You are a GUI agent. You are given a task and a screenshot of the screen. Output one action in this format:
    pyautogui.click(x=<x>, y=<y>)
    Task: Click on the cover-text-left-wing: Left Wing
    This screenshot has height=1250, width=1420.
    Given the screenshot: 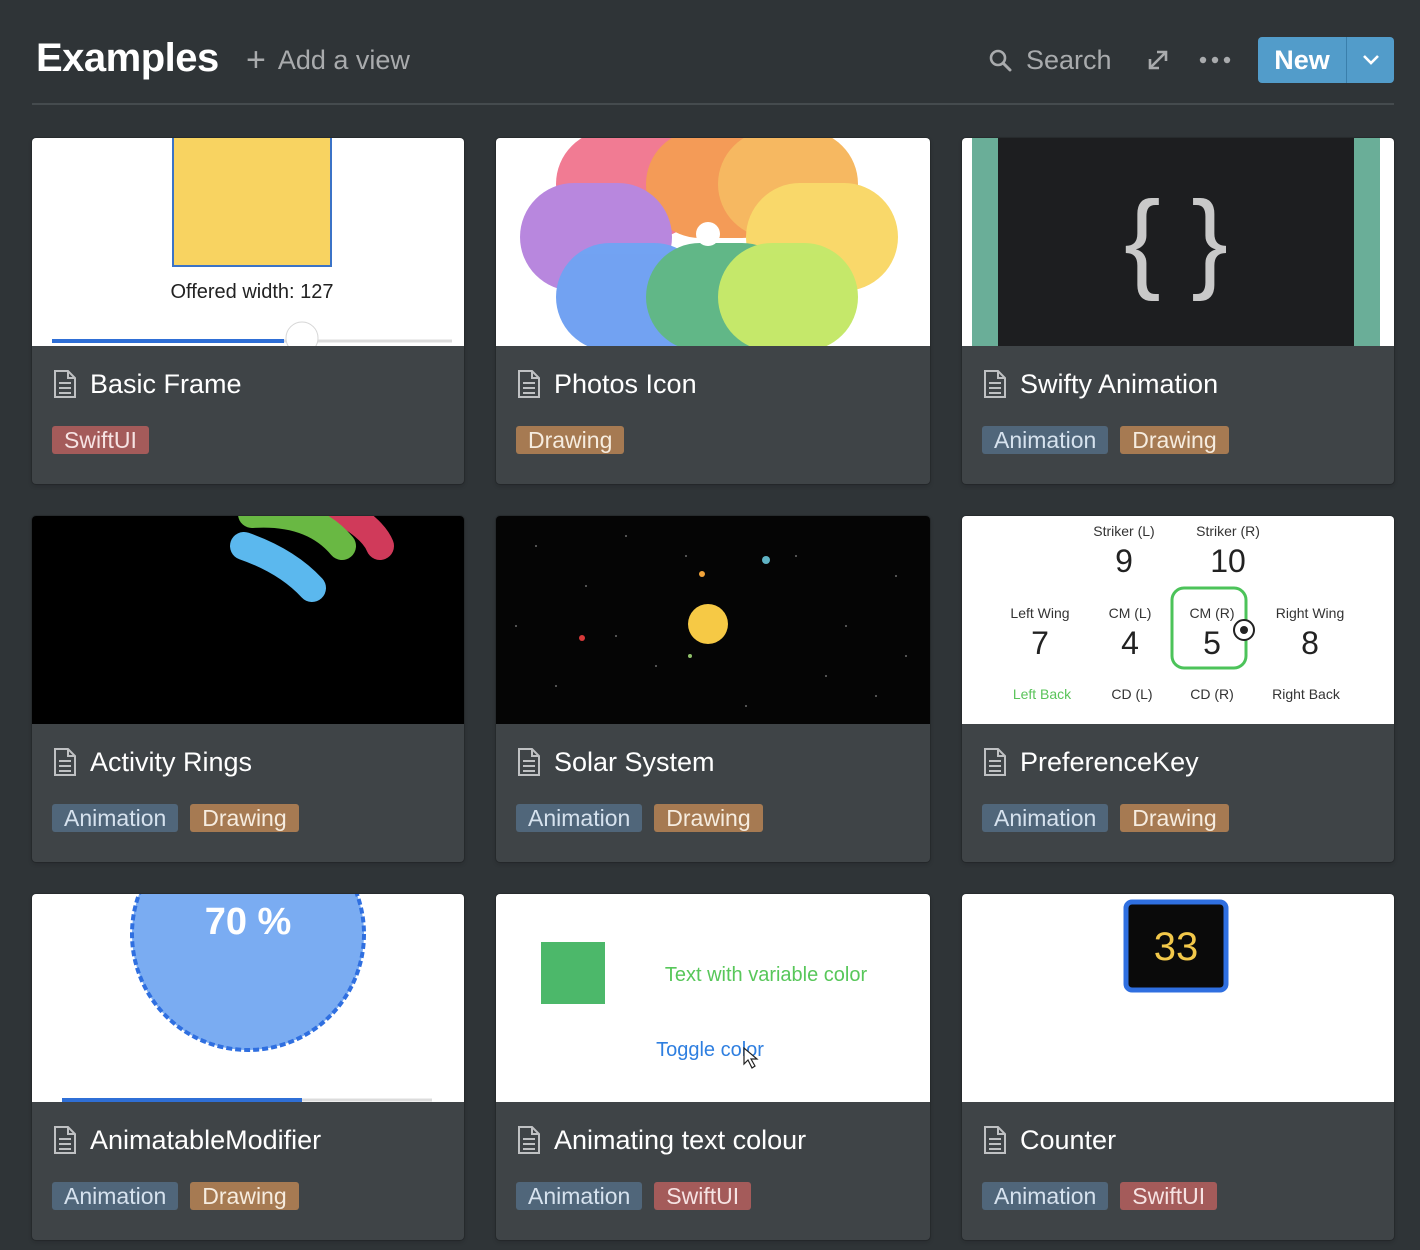 What is the action you would take?
    pyautogui.click(x=1039, y=613)
    